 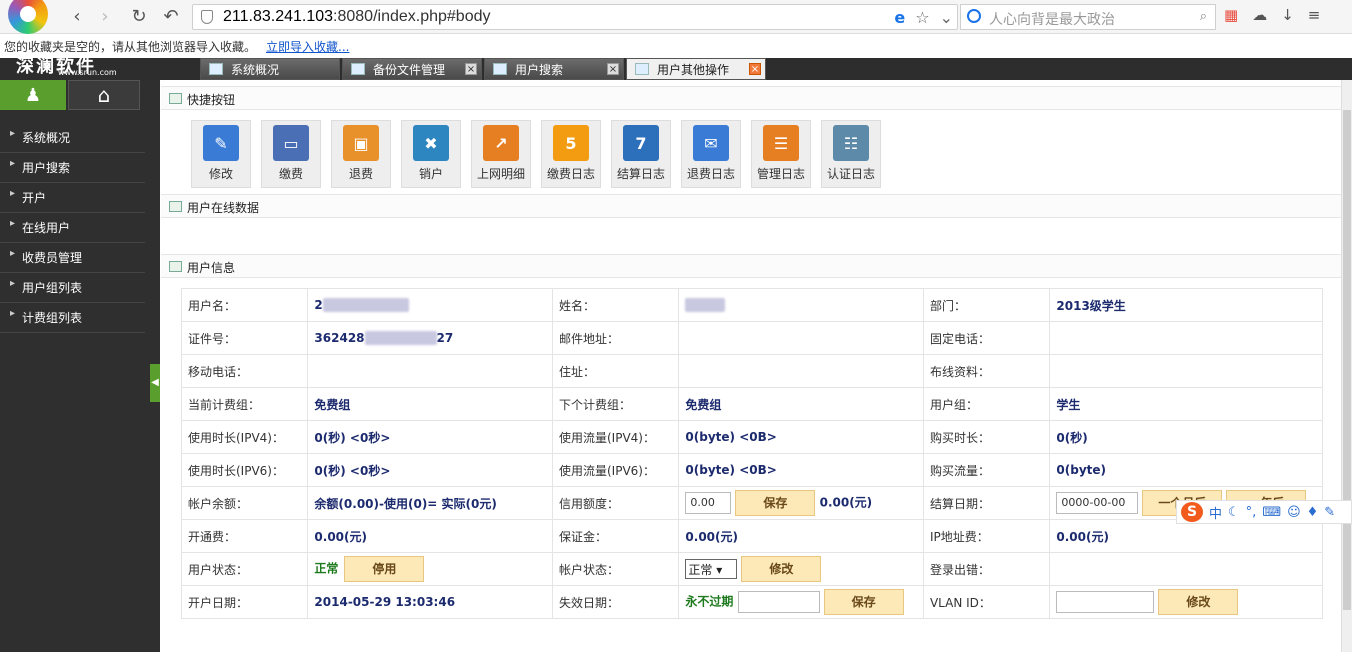 What do you see at coordinates (291, 154) in the screenshot?
I see `quick-button: ▭ 缴费` at bounding box center [291, 154].